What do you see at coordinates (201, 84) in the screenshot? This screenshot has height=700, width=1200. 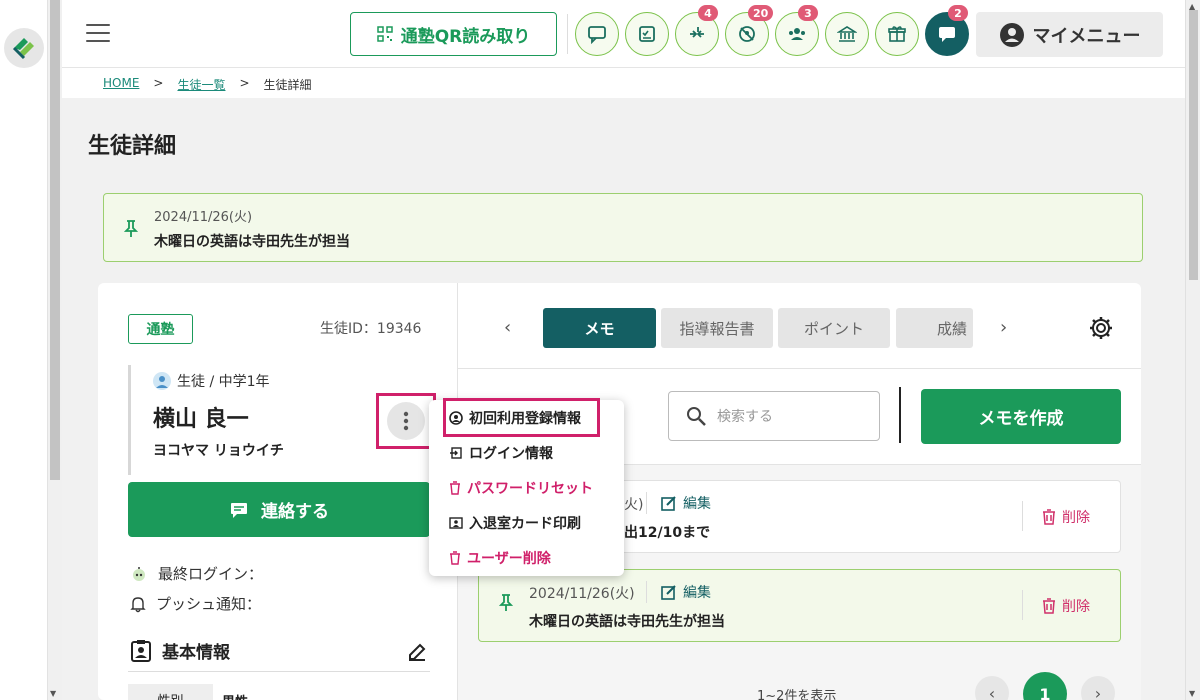 I see `breadcrumb-student-list-link: 生徒一覧` at bounding box center [201, 84].